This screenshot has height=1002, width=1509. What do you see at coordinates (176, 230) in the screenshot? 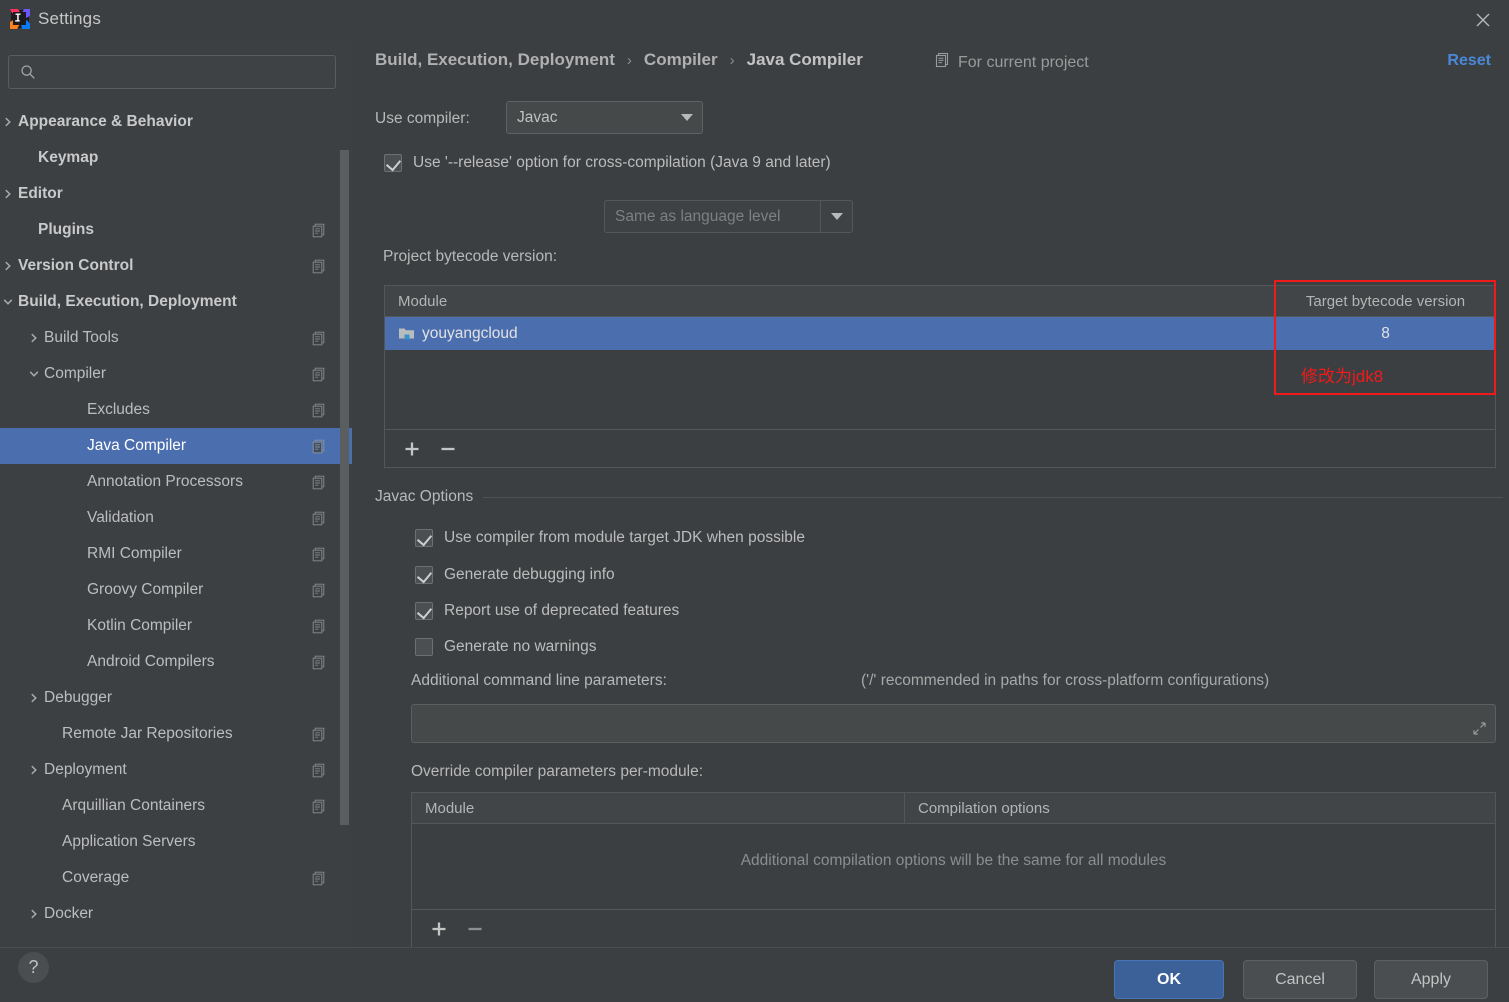
I see `sidebar-item-plugins: Plugins` at bounding box center [176, 230].